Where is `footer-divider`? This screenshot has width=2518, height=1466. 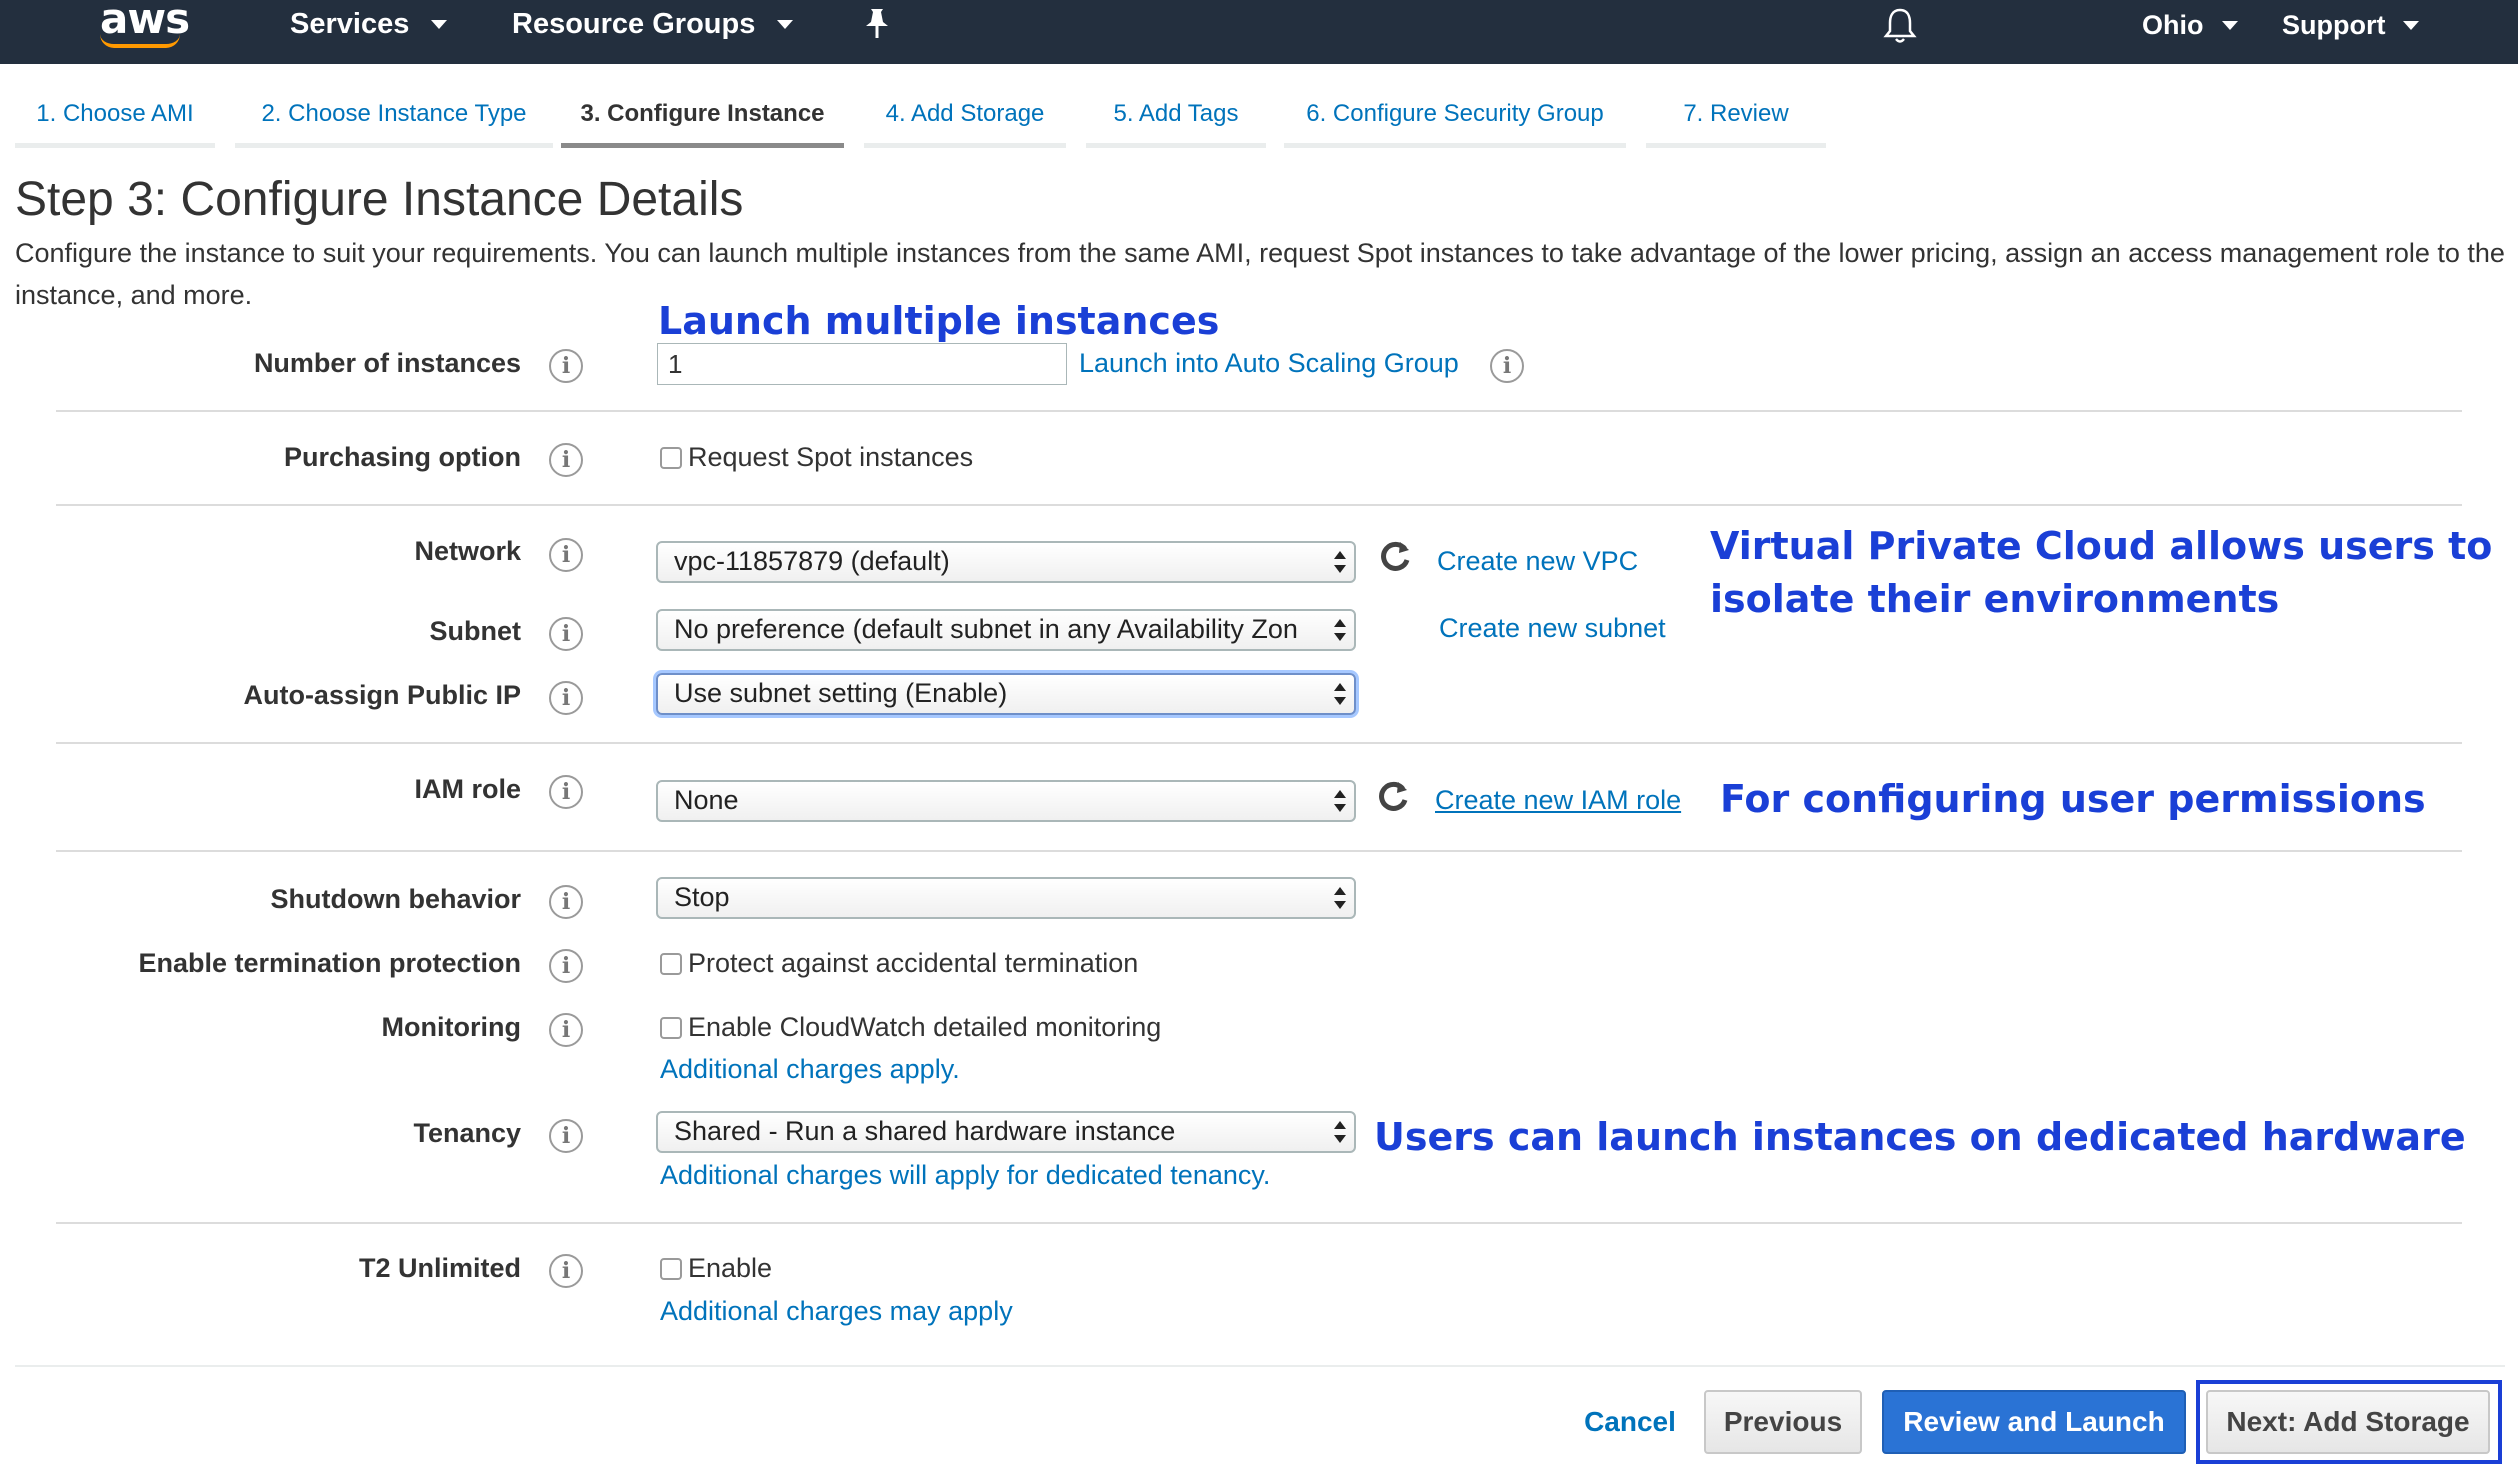 footer-divider is located at coordinates (1260, 1366).